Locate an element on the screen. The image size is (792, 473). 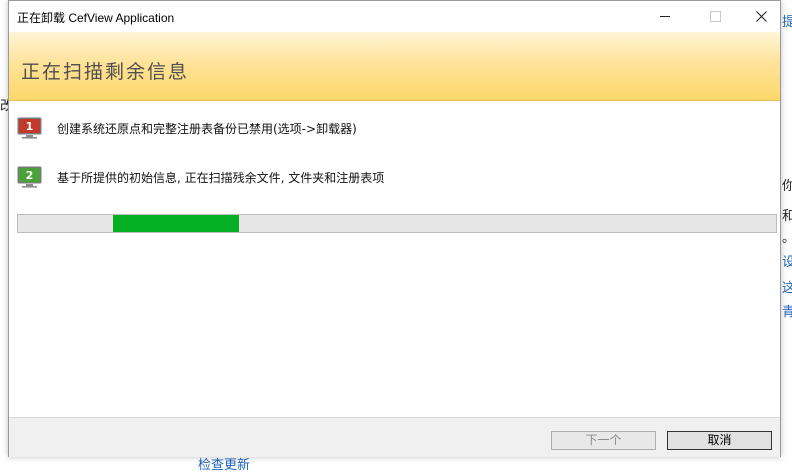
close-button is located at coordinates (761, 16).